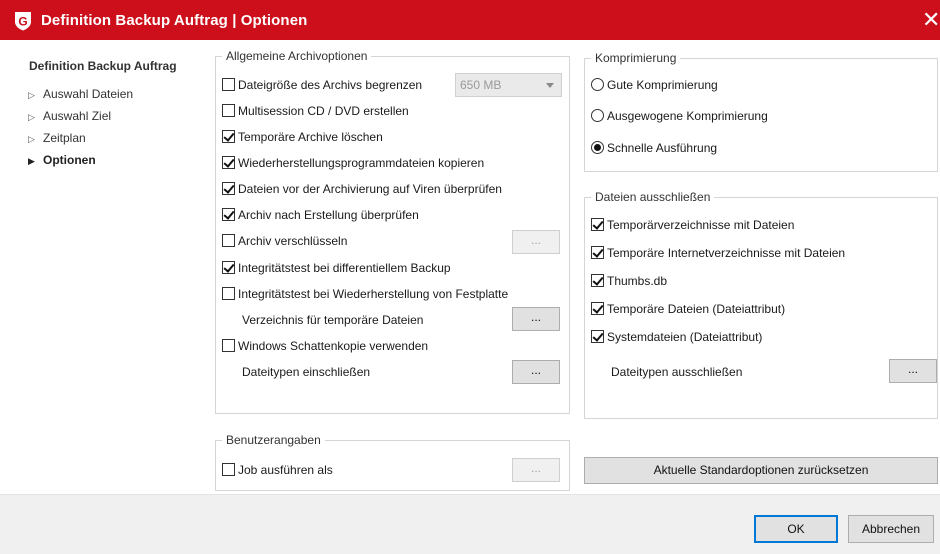  What do you see at coordinates (302, 137) in the screenshot?
I see `delete-temp-checkbox: Temporäre Archive löschen` at bounding box center [302, 137].